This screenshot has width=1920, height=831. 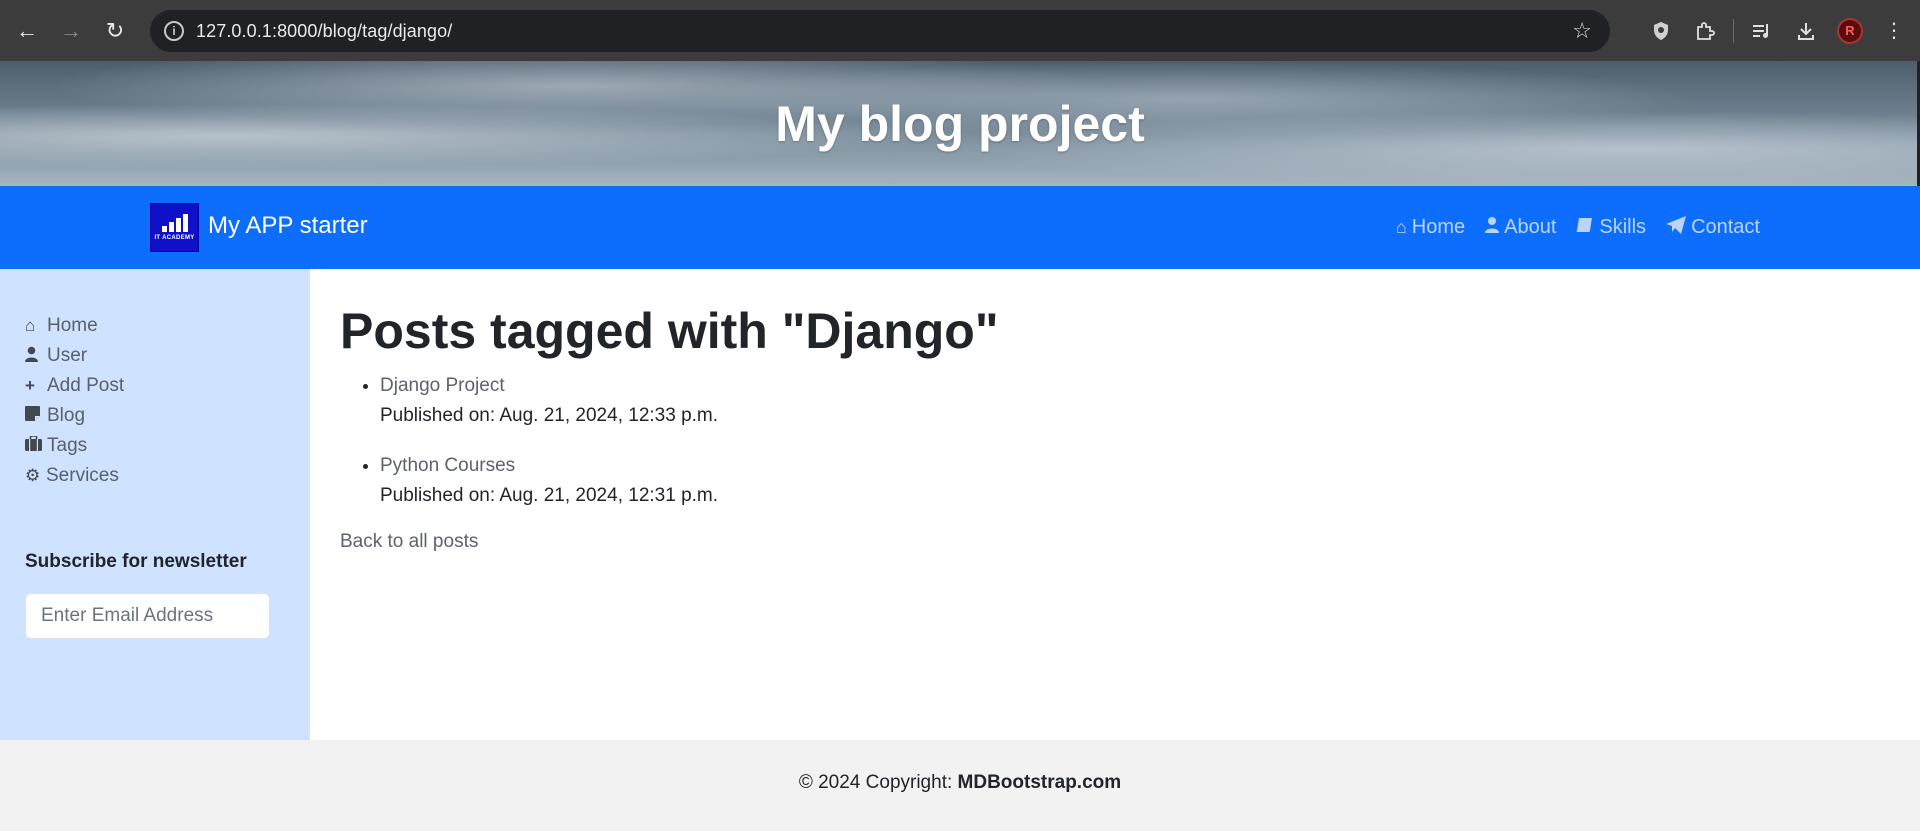 I want to click on site-info-icon: i, so click(x=174, y=31).